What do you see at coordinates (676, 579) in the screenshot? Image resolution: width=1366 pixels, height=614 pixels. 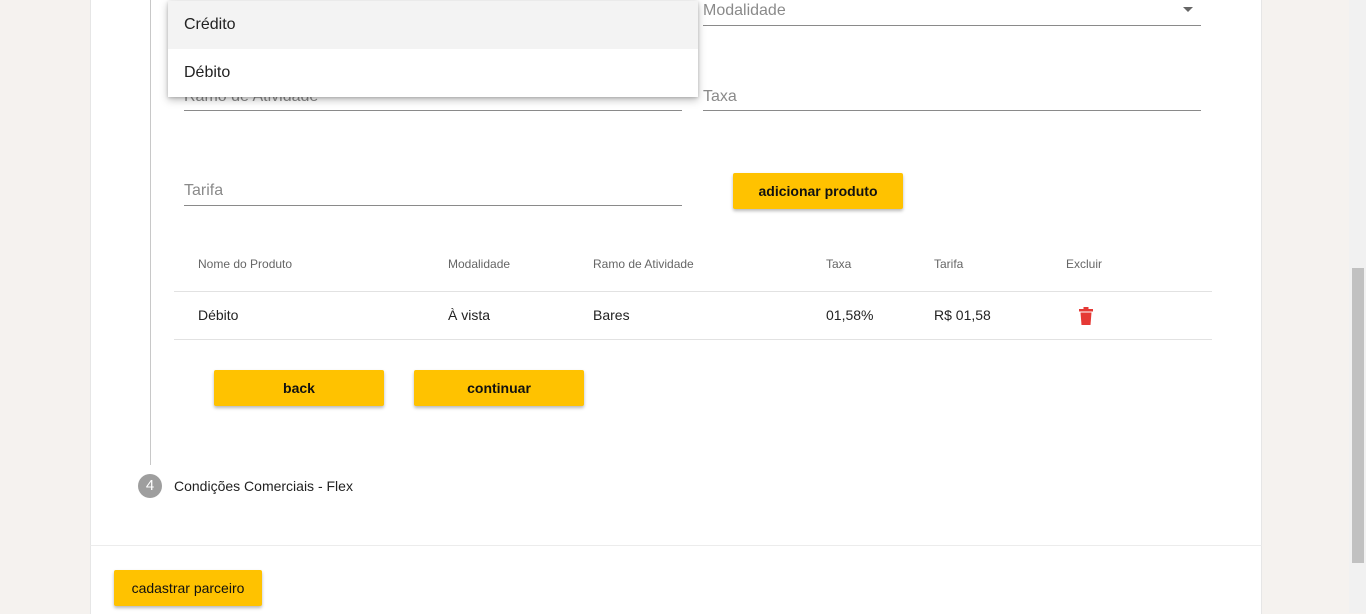 I see `footer-bar` at bounding box center [676, 579].